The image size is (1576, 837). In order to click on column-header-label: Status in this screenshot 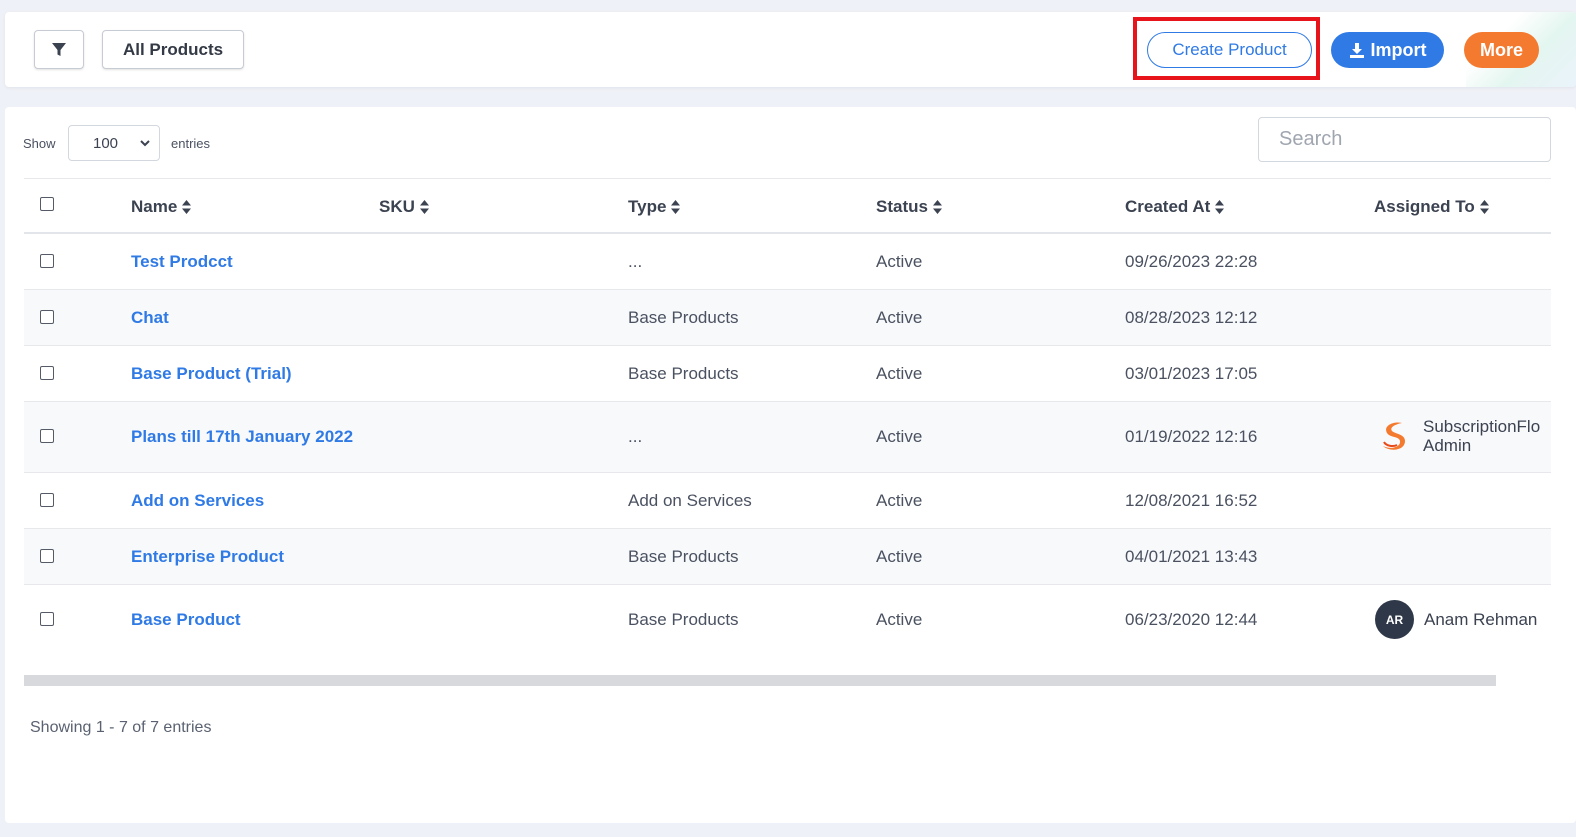, I will do `click(902, 206)`.